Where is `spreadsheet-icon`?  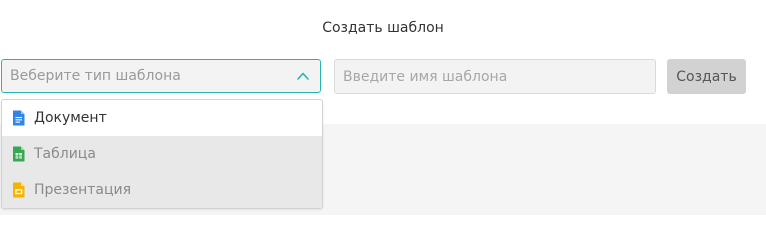 spreadsheet-icon is located at coordinates (19, 154).